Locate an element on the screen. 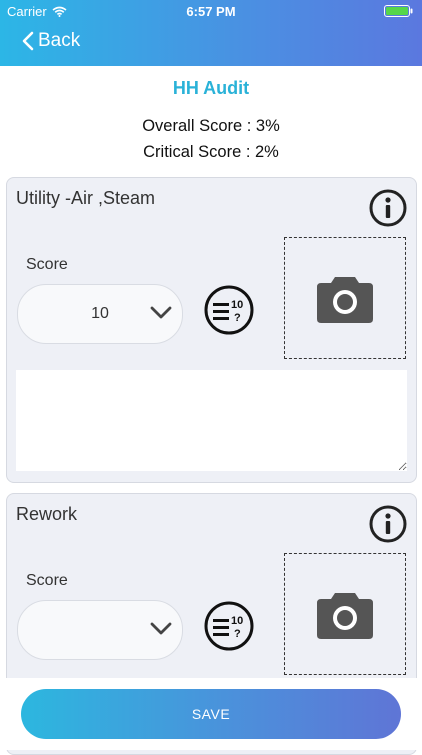 The image size is (422, 755). back-button: Back is located at coordinates (51, 41).